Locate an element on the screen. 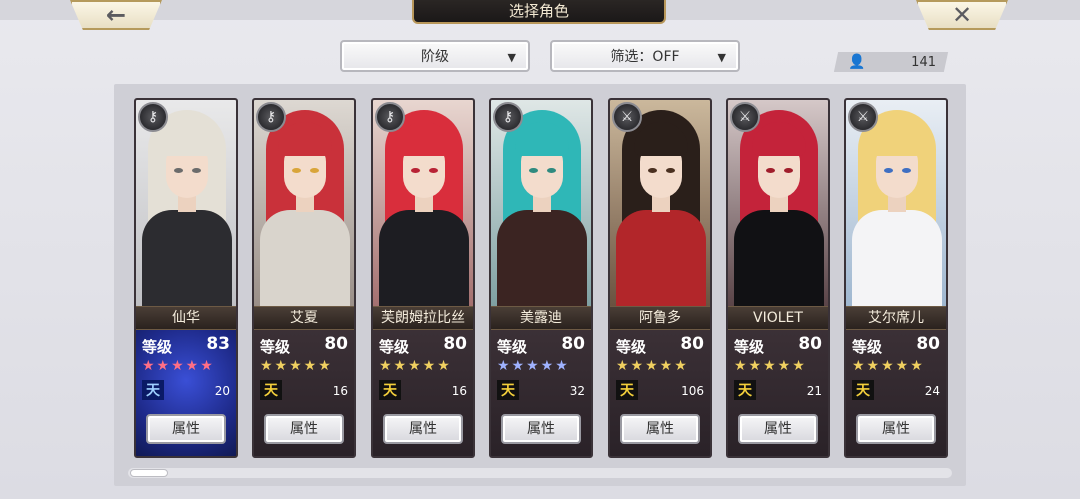 The height and width of the screenshot is (499, 1080). character-card: ⚔ VIOLET 等级 80 ★★★★★ 天 21 属性 is located at coordinates (778, 278).